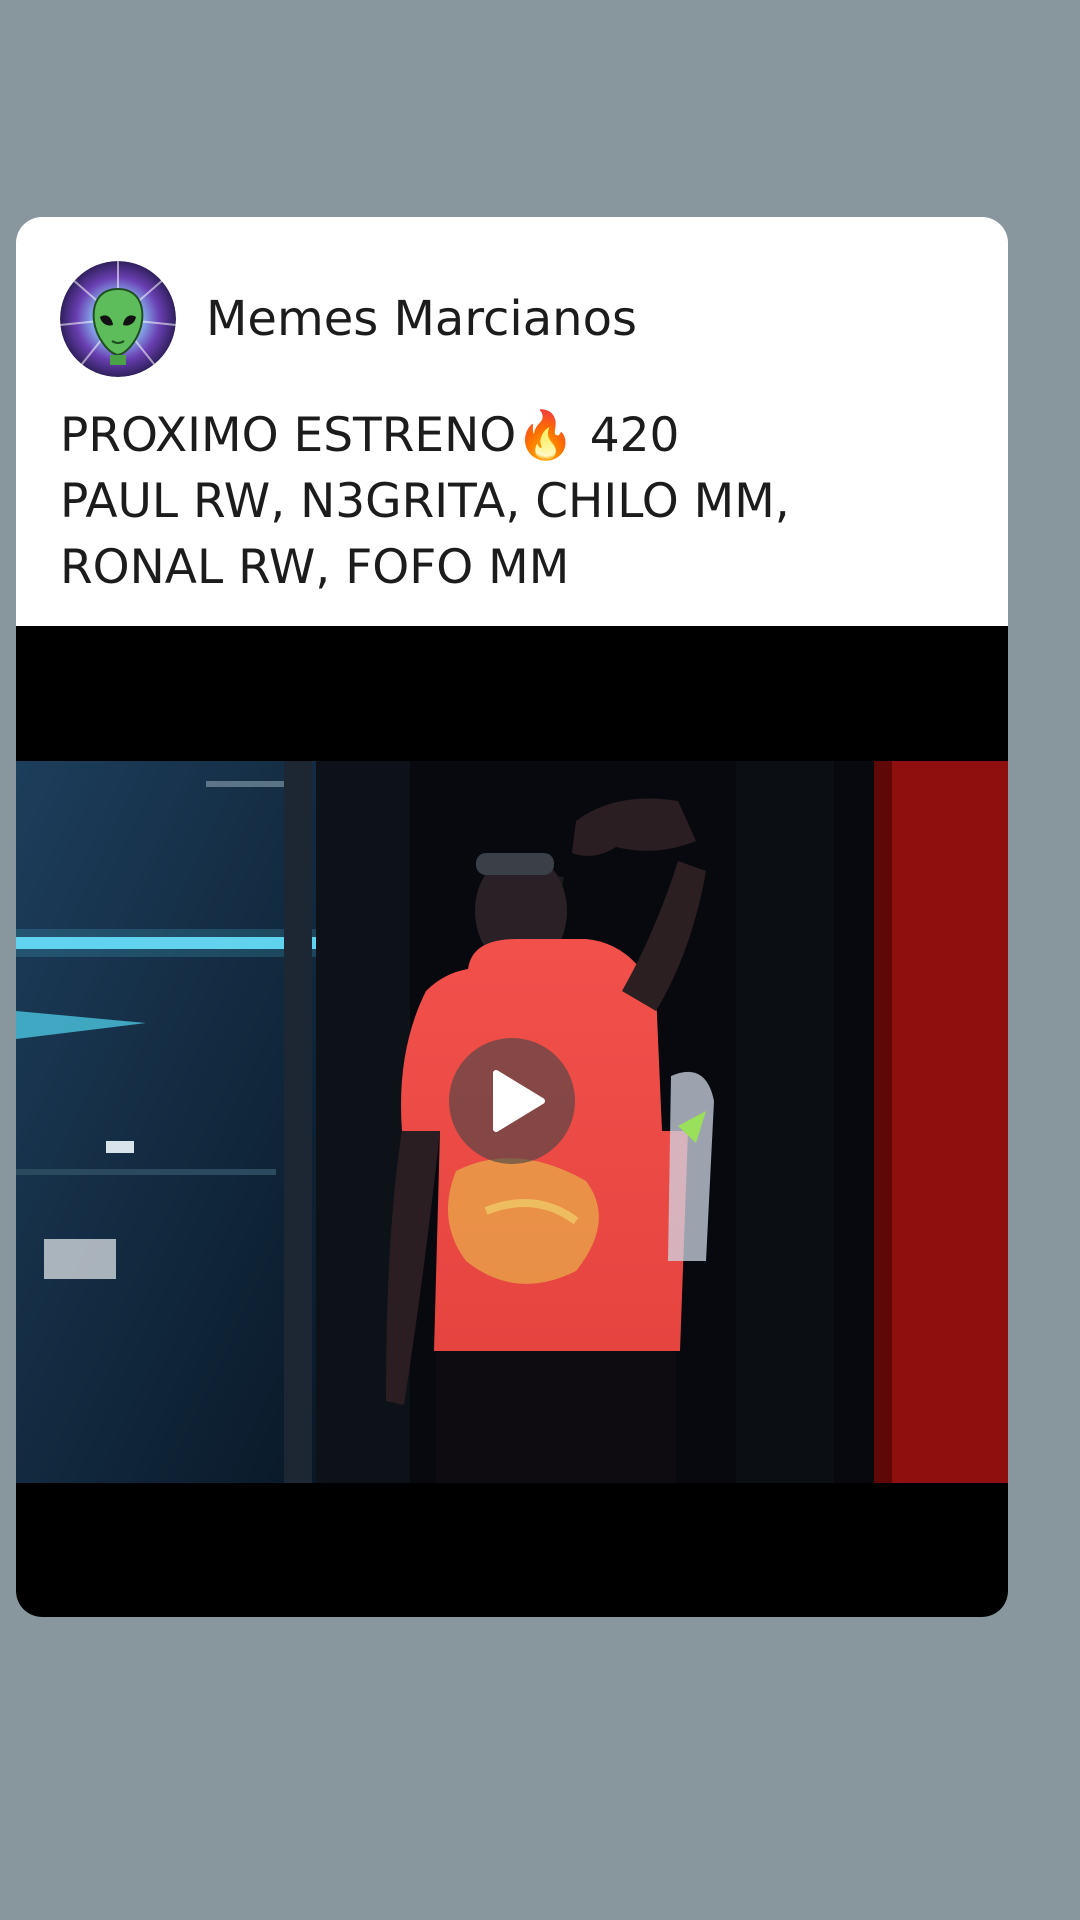  I want to click on caption-line: PROXIMO ESTRENO🔥 420, so click(370, 435).